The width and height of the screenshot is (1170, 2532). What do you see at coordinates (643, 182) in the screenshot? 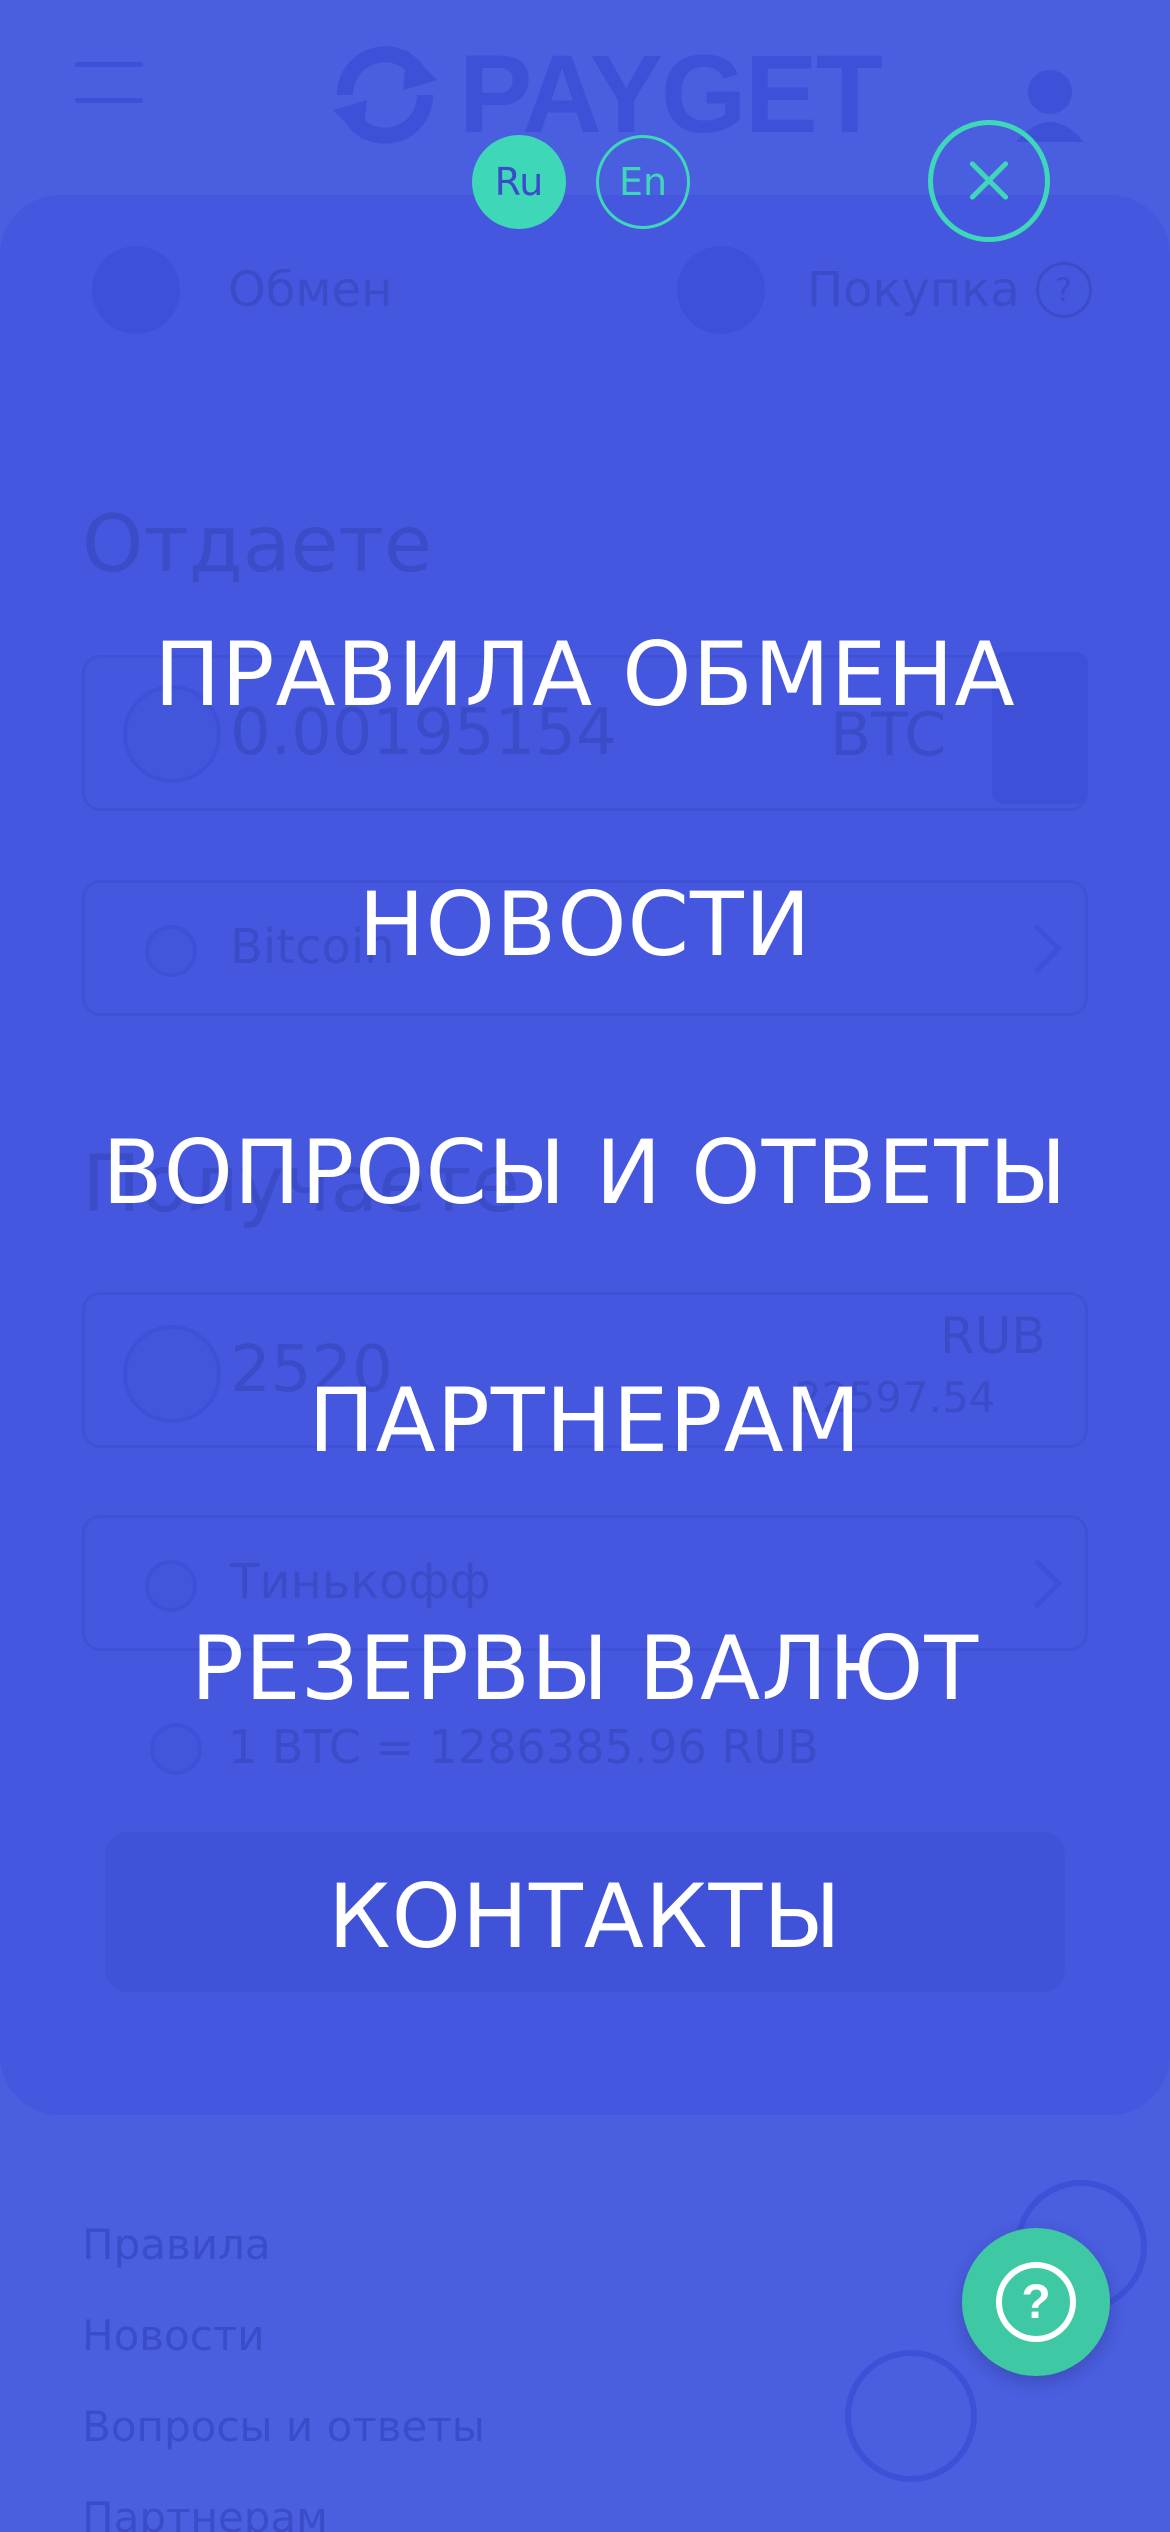
I see `language-en-button: En` at bounding box center [643, 182].